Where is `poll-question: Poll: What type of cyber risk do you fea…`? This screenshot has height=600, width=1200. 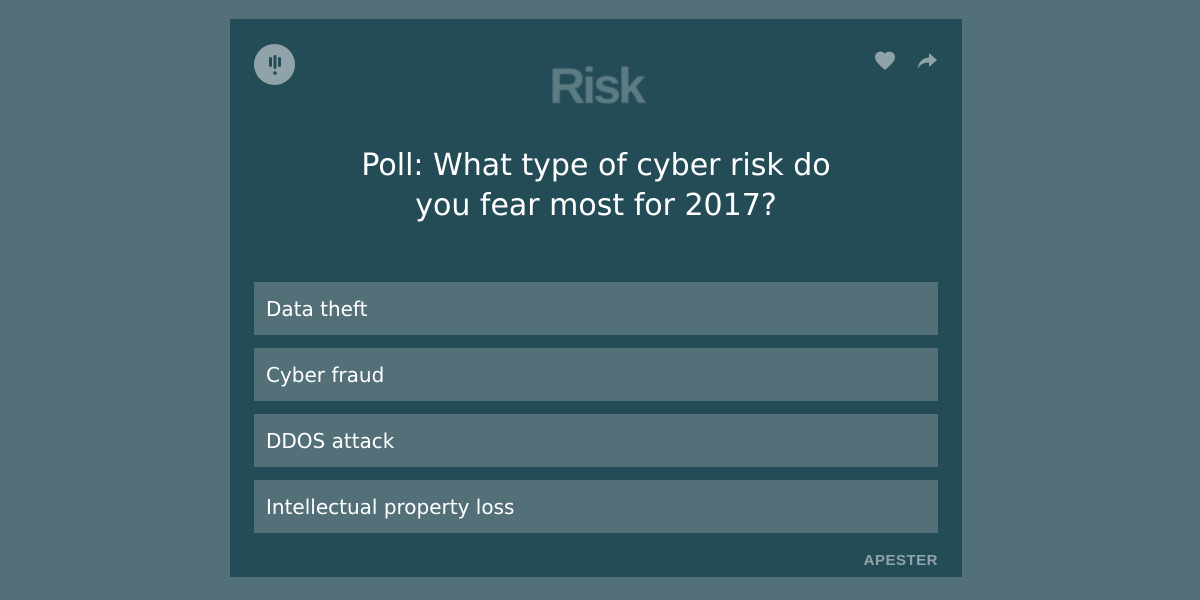 poll-question: Poll: What type of cyber risk do you fea… is located at coordinates (596, 185).